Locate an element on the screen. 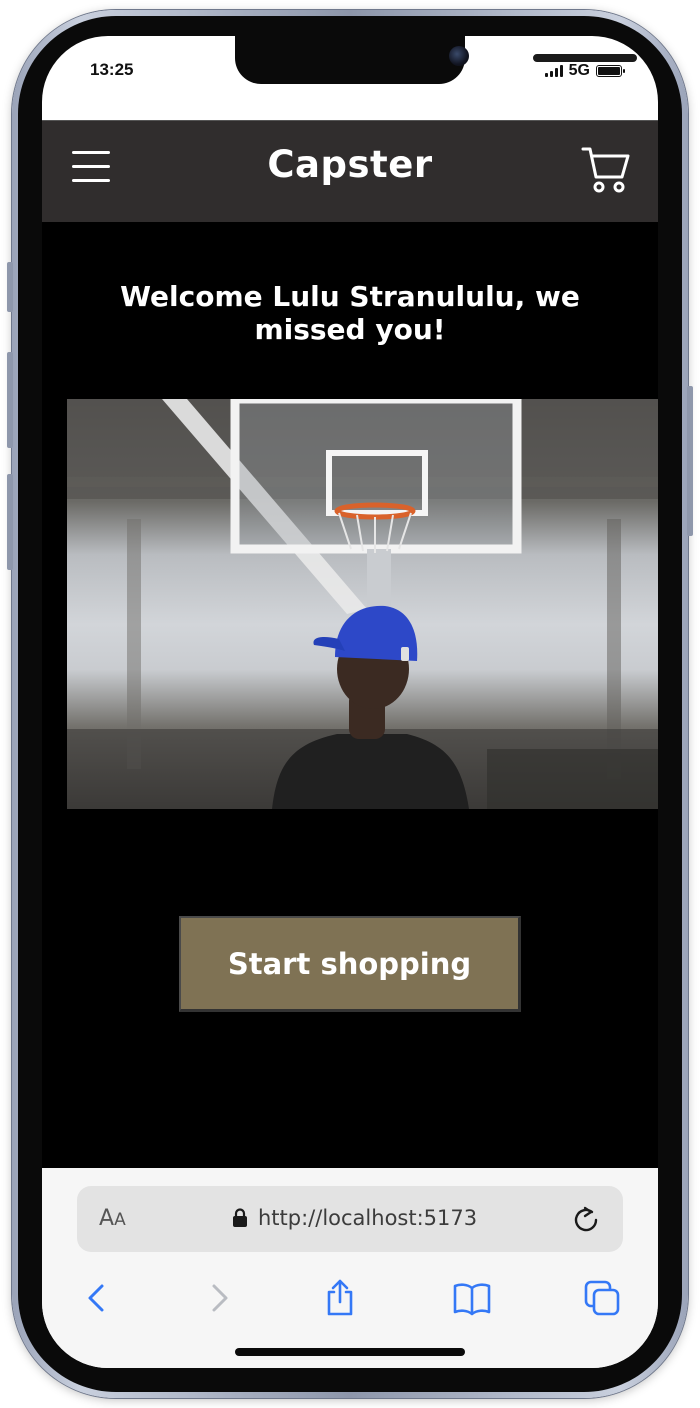 Image resolution: width=700 pixels, height=1408 pixels. bookmarks-icon is located at coordinates (472, 1299).